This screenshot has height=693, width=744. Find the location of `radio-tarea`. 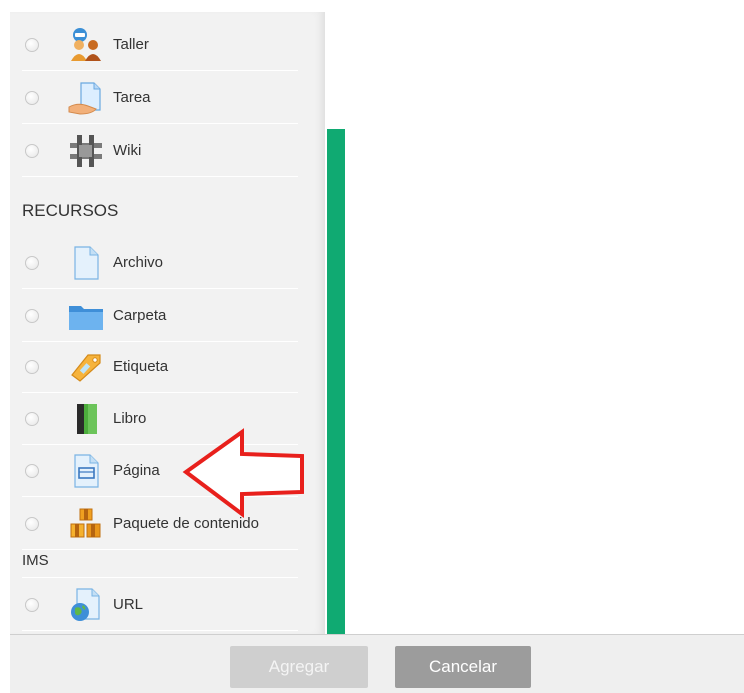

radio-tarea is located at coordinates (32, 97).